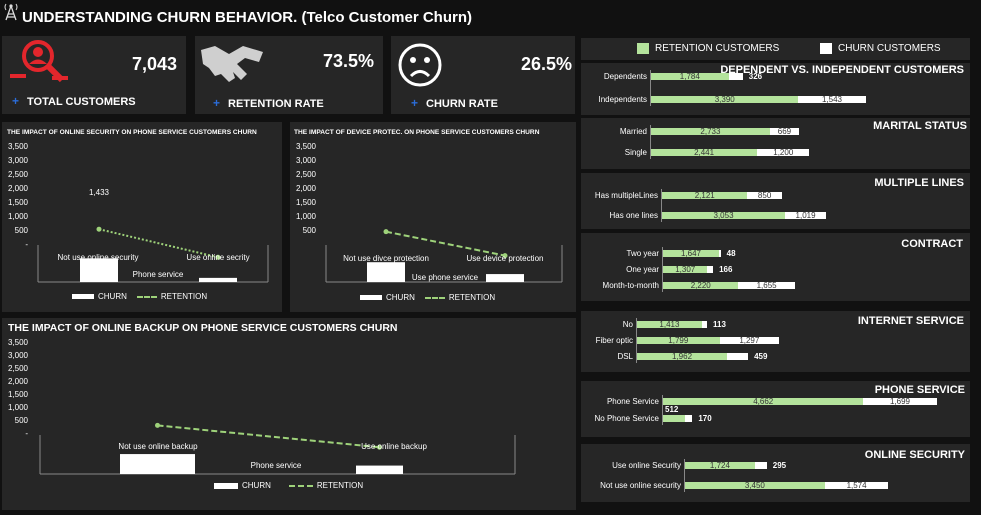 This screenshot has width=981, height=515. Describe the element at coordinates (779, 465) in the screenshot. I see `churn-value-label: 295` at that location.